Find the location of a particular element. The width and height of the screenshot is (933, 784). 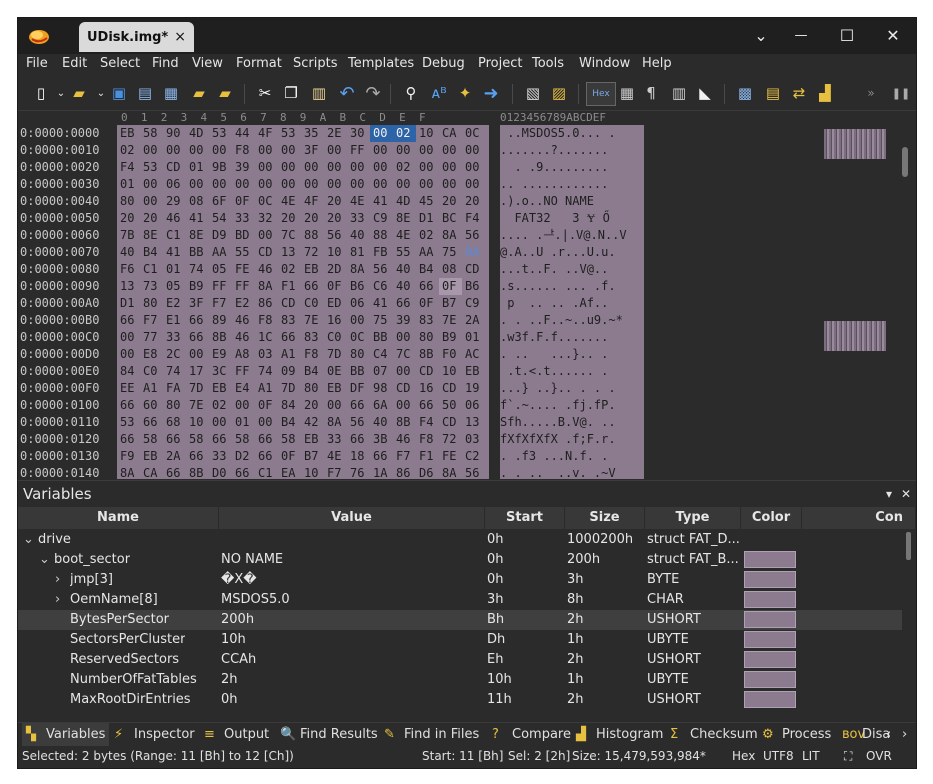

hex-row: 13 73 05 B9 FF FF 8A F1 66 0F B6 C6 40 66 0F B6 is located at coordinates (303, 286).